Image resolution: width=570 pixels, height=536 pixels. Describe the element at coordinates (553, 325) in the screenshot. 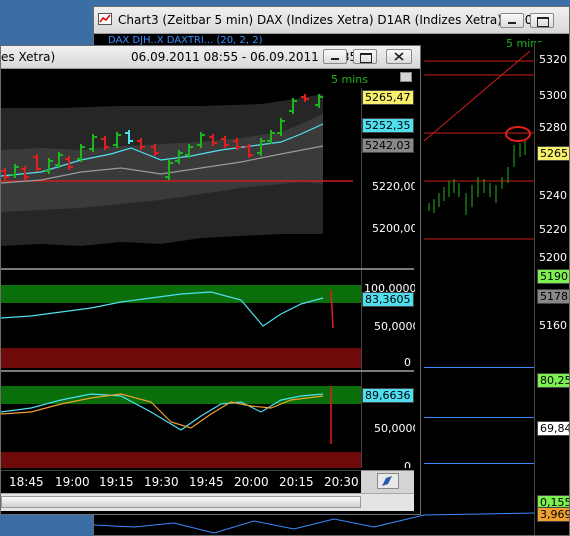

I see `tick-label: 5160` at that location.